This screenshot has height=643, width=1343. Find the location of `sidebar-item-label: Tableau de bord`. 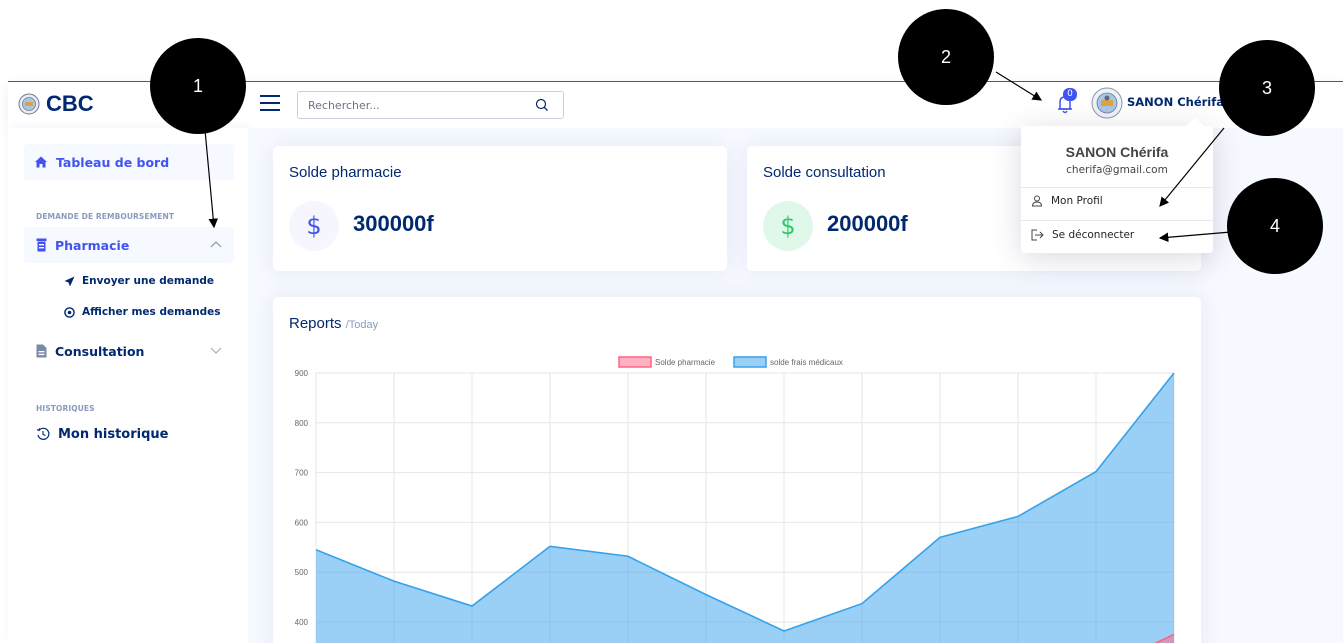

sidebar-item-label: Tableau de bord is located at coordinates (113, 162).